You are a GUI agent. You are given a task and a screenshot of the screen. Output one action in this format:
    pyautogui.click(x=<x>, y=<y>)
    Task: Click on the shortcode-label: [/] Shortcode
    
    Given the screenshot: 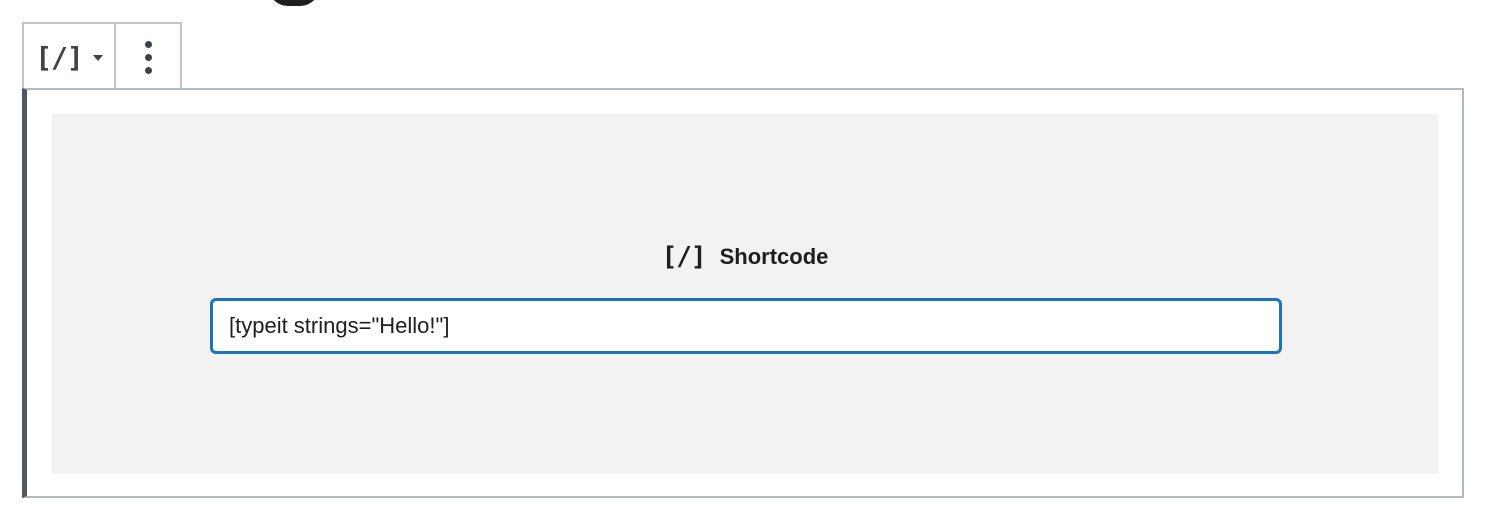 What is the action you would take?
    pyautogui.click(x=745, y=257)
    